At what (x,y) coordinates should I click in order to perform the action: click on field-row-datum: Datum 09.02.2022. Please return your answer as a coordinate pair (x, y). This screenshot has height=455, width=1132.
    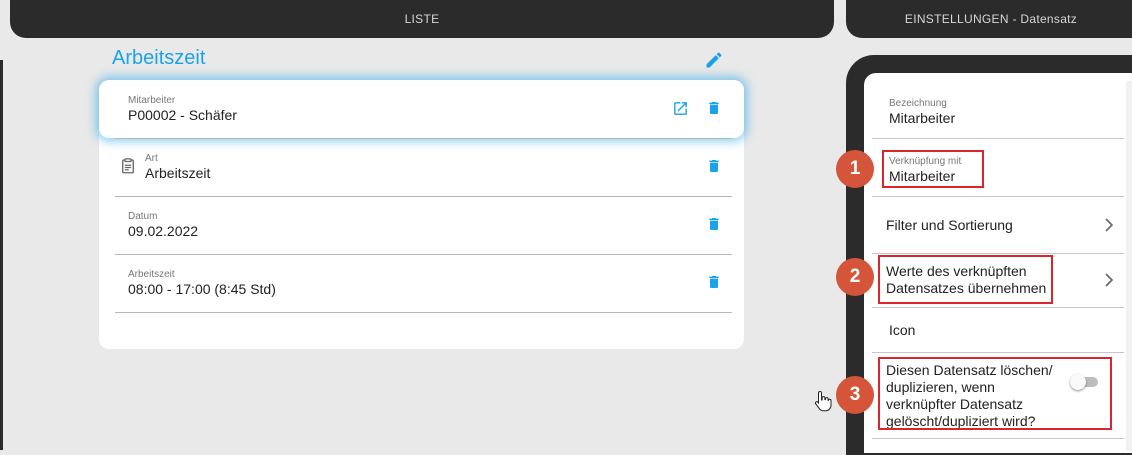
    Looking at the image, I should click on (423, 225).